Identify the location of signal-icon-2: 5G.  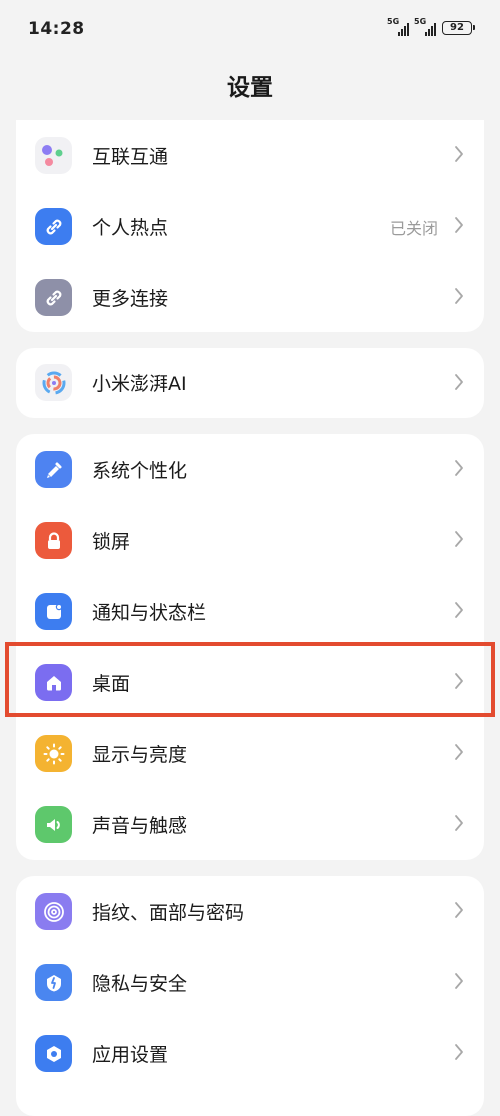
(425, 26).